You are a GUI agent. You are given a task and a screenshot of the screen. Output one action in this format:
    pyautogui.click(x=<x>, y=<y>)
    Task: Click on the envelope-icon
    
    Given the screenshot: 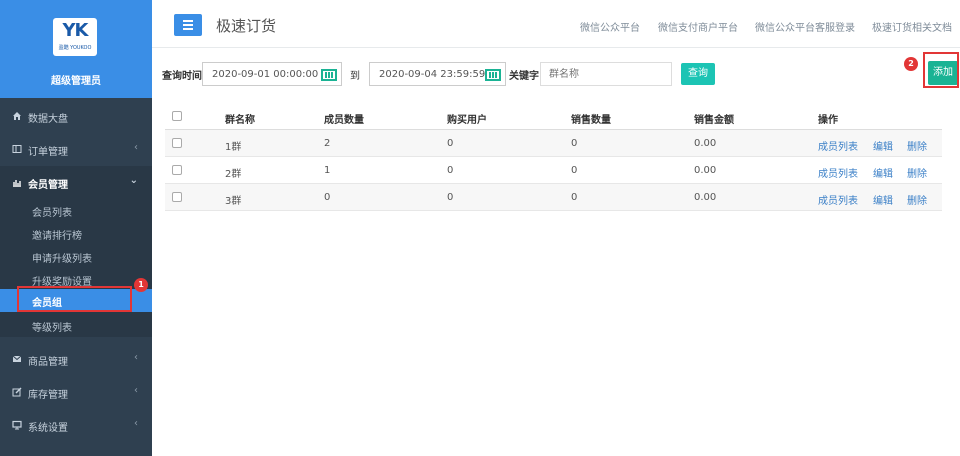 What is the action you would take?
    pyautogui.click(x=17, y=358)
    